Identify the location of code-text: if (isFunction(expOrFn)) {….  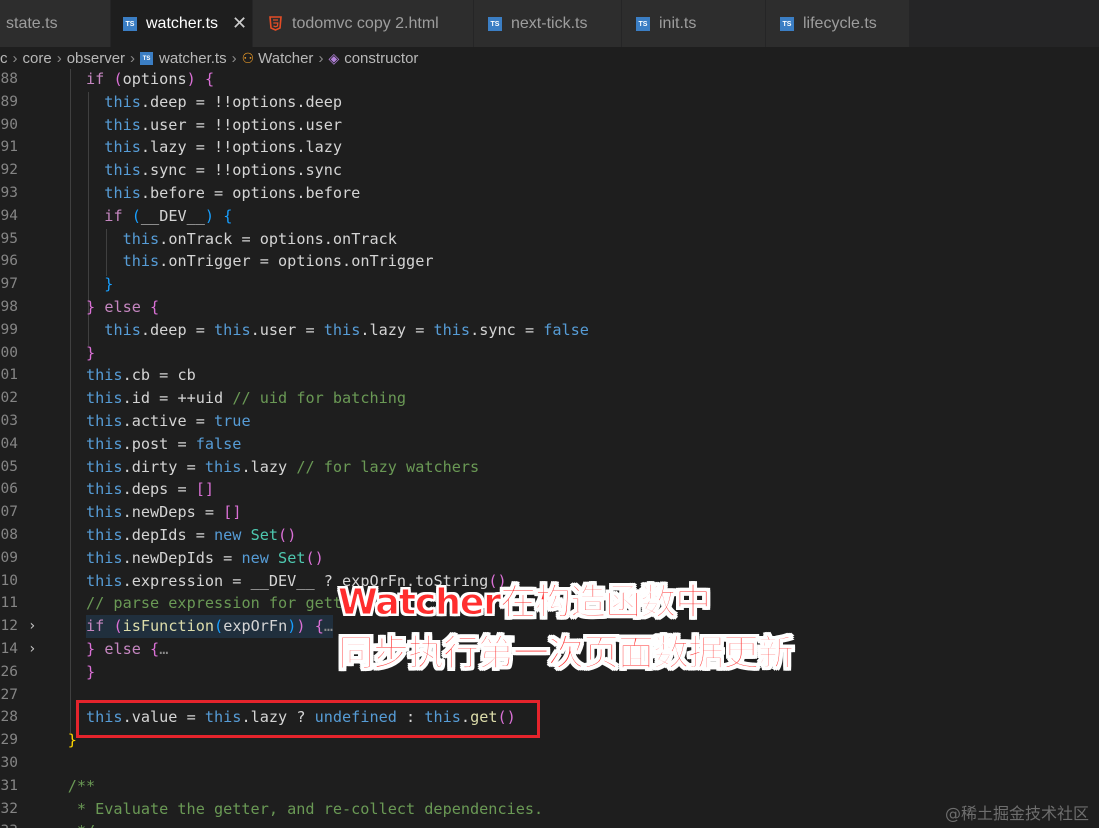
(209, 626).